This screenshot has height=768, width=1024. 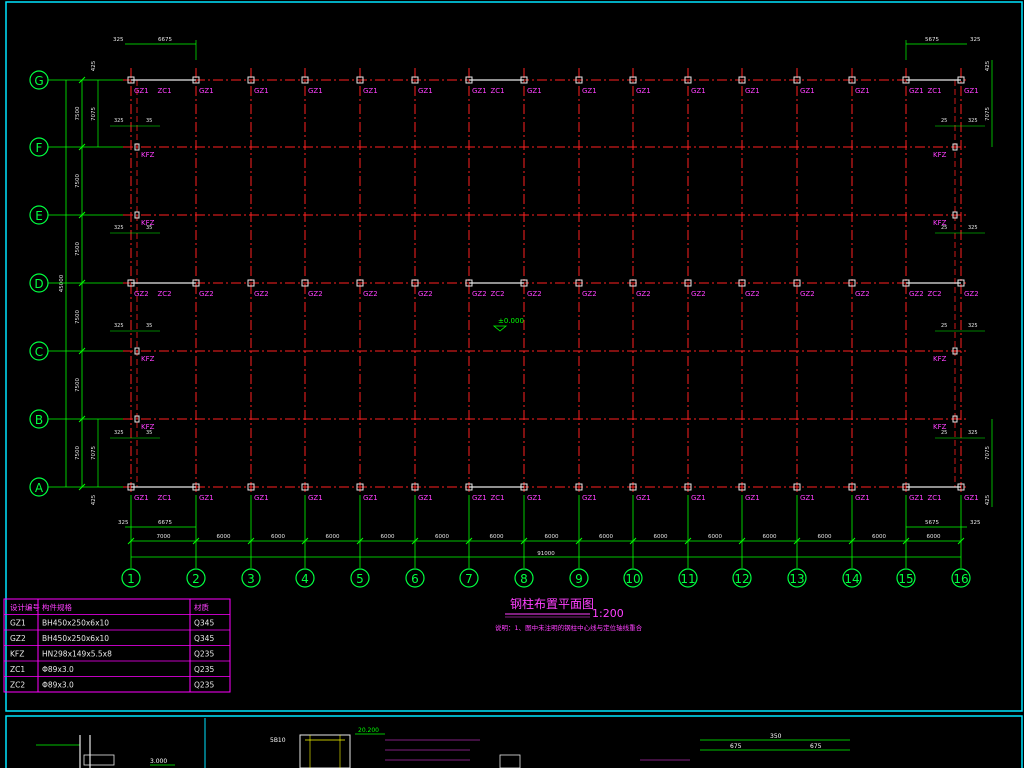 What do you see at coordinates (851, 579) in the screenshot?
I see `grid-bubble-label-14: 14` at bounding box center [851, 579].